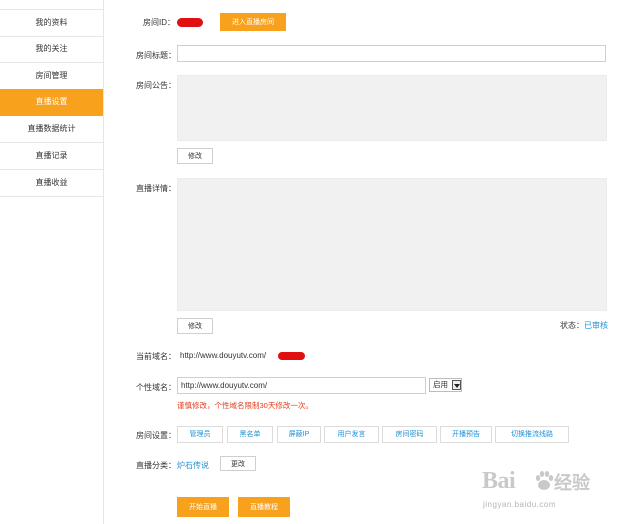 This screenshot has width=619, height=524. I want to click on settings-block-ip-button: 屏蔽IP, so click(299, 434).